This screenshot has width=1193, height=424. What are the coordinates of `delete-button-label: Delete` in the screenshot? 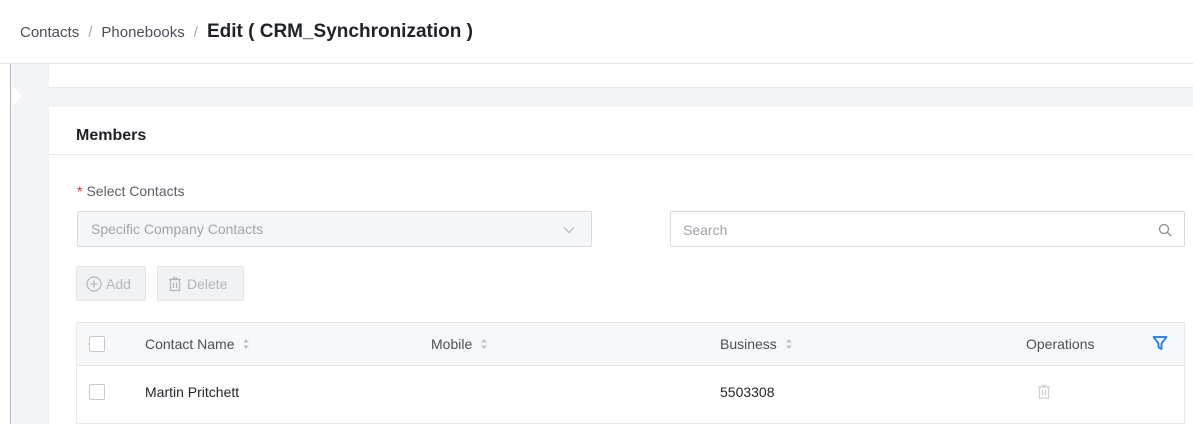 It's located at (207, 283).